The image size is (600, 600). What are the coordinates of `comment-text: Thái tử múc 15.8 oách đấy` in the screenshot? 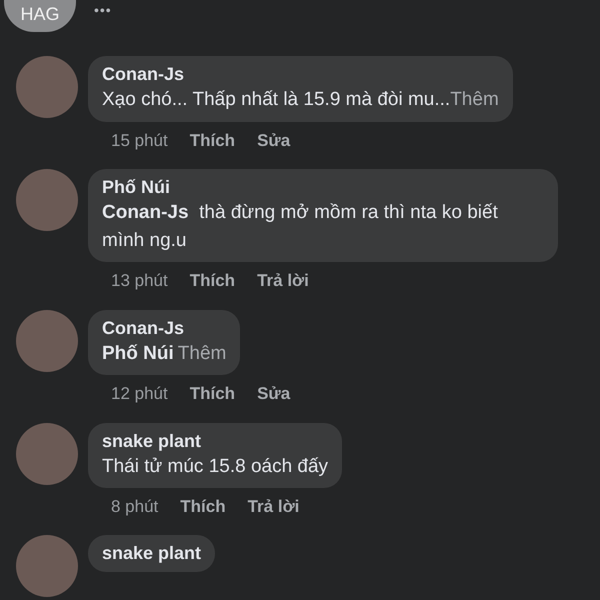 It's located at (215, 466).